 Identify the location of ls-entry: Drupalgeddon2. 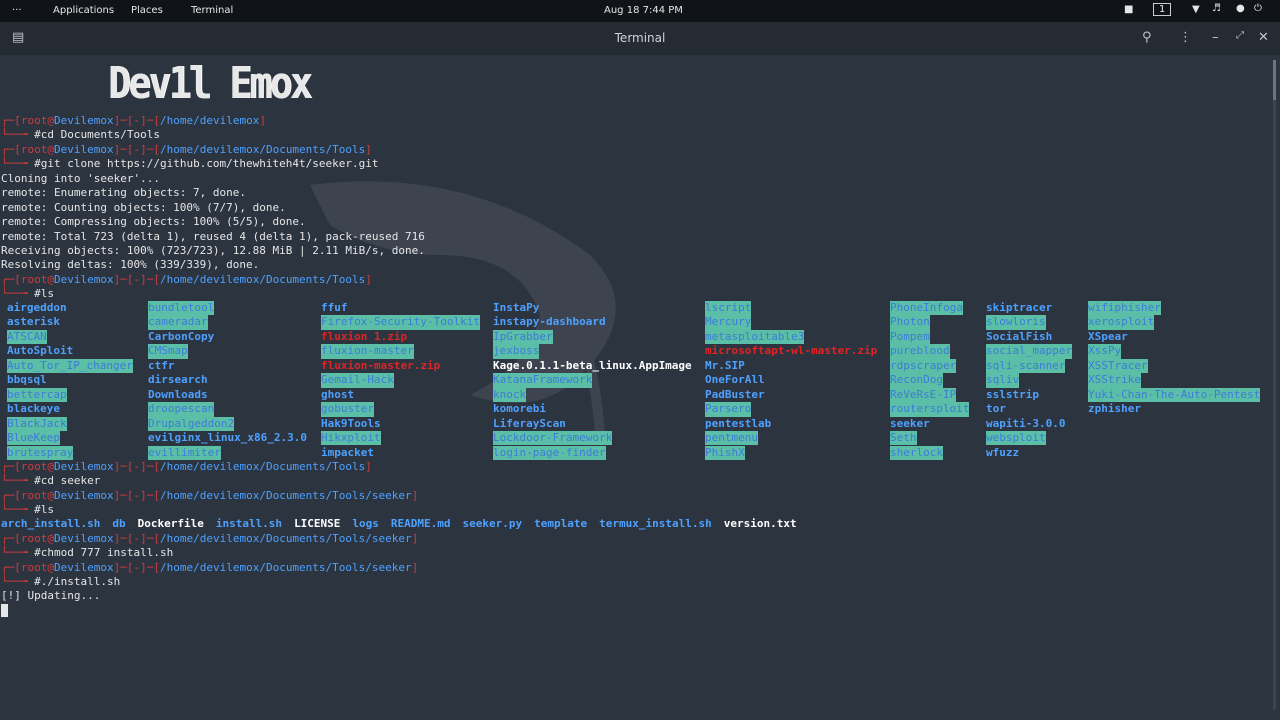
(191, 423).